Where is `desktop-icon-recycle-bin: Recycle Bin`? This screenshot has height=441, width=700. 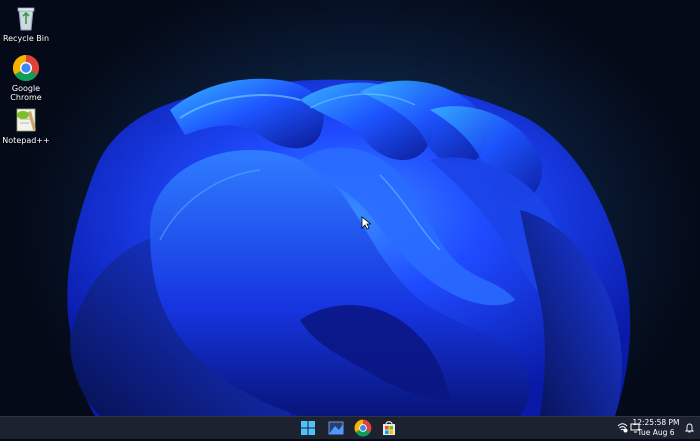 desktop-icon-recycle-bin: Recycle Bin is located at coordinates (26, 23).